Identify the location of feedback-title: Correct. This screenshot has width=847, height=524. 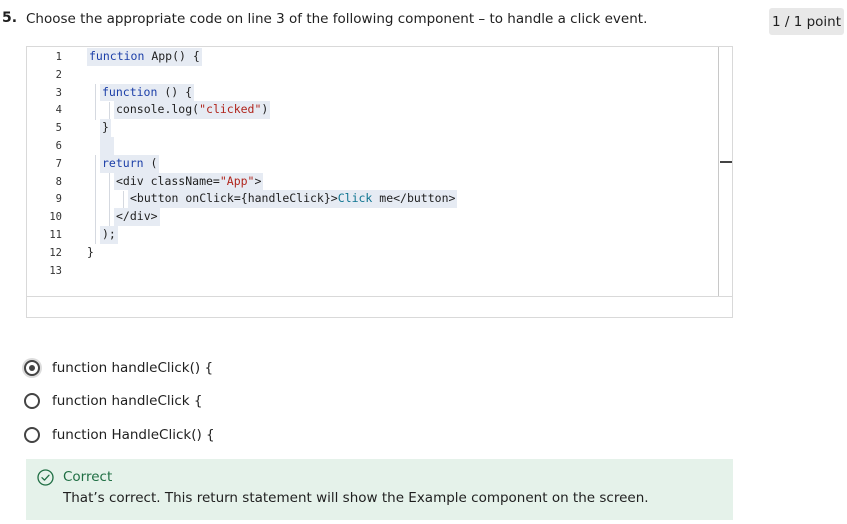
(88, 477).